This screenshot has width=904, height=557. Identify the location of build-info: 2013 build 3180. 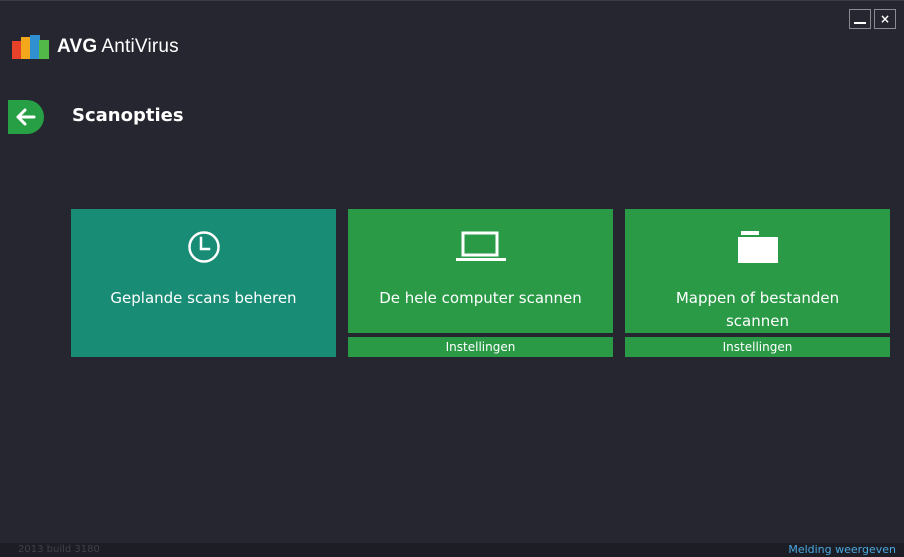
(59, 549).